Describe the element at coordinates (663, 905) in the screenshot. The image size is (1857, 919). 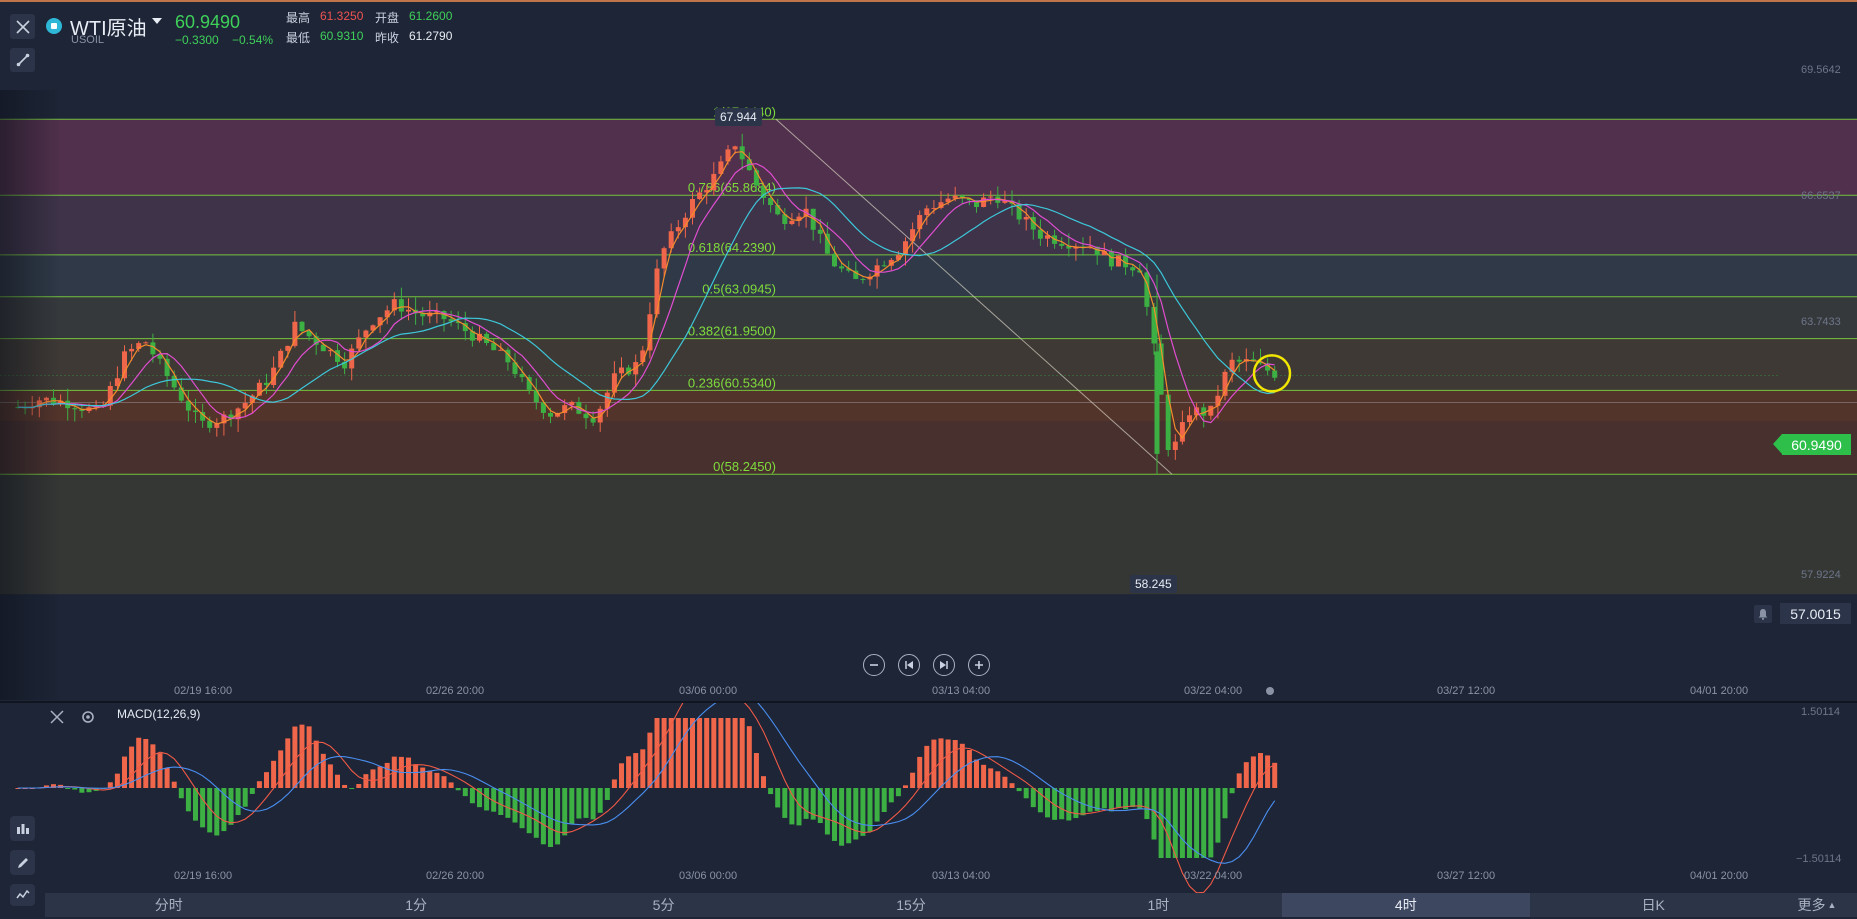
I see `tab-5min: 5分` at that location.